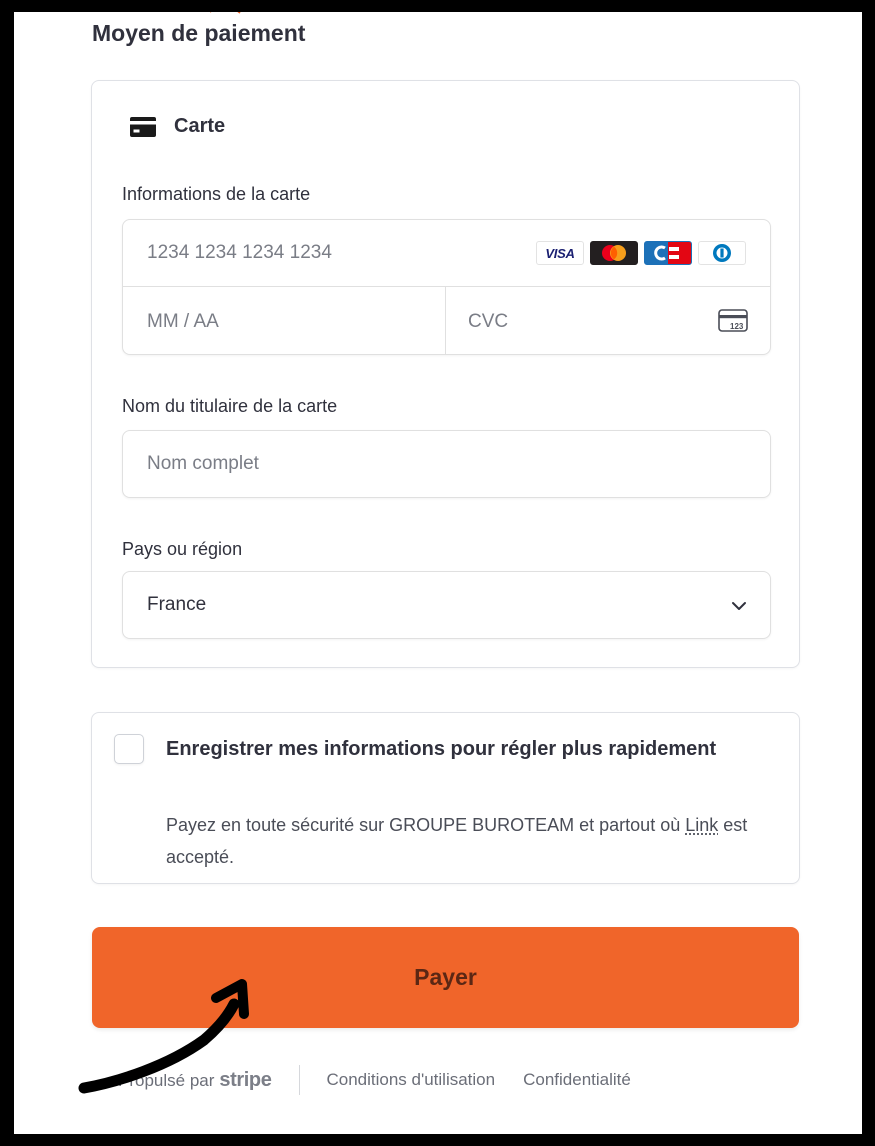  I want to click on card-brand-logos: VISA, so click(641, 253).